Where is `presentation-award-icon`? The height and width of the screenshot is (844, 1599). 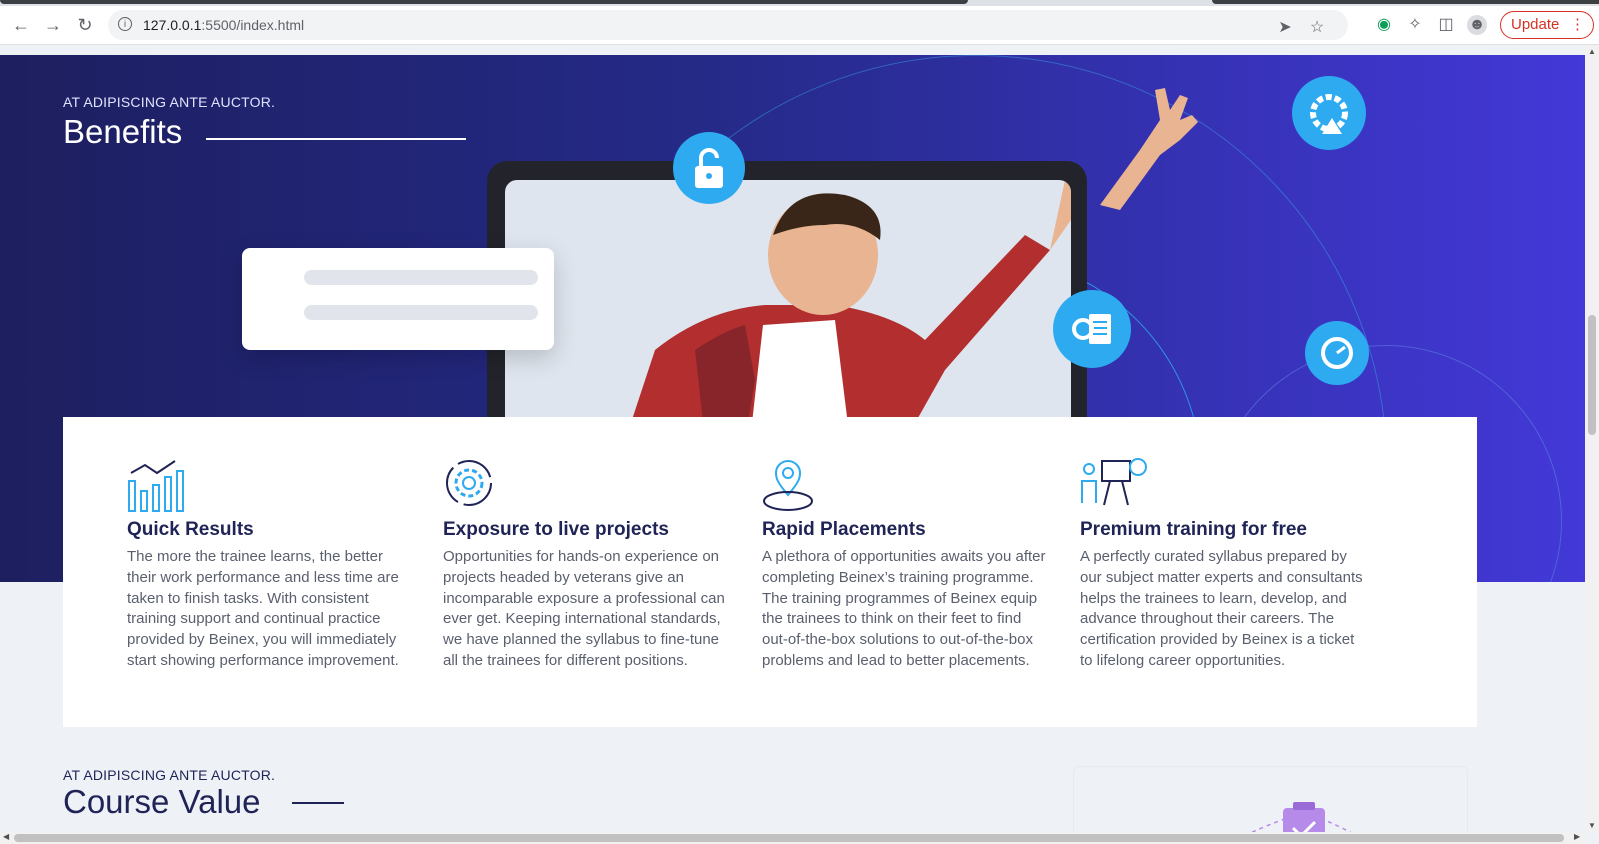
presentation-award-icon is located at coordinates (1222, 486).